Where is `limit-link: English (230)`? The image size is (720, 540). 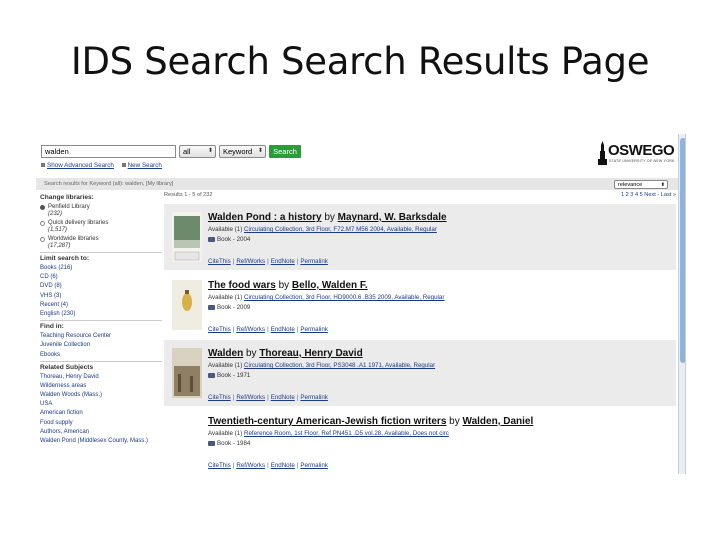 limit-link: English (230) is located at coordinates (101, 314).